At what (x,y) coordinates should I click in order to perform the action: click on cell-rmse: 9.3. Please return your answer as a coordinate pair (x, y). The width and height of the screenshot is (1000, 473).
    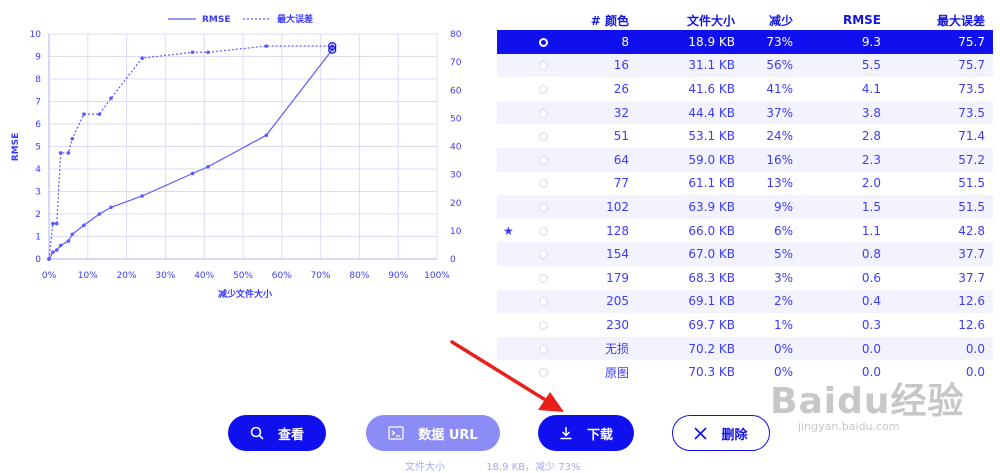
    Looking at the image, I should click on (845, 42).